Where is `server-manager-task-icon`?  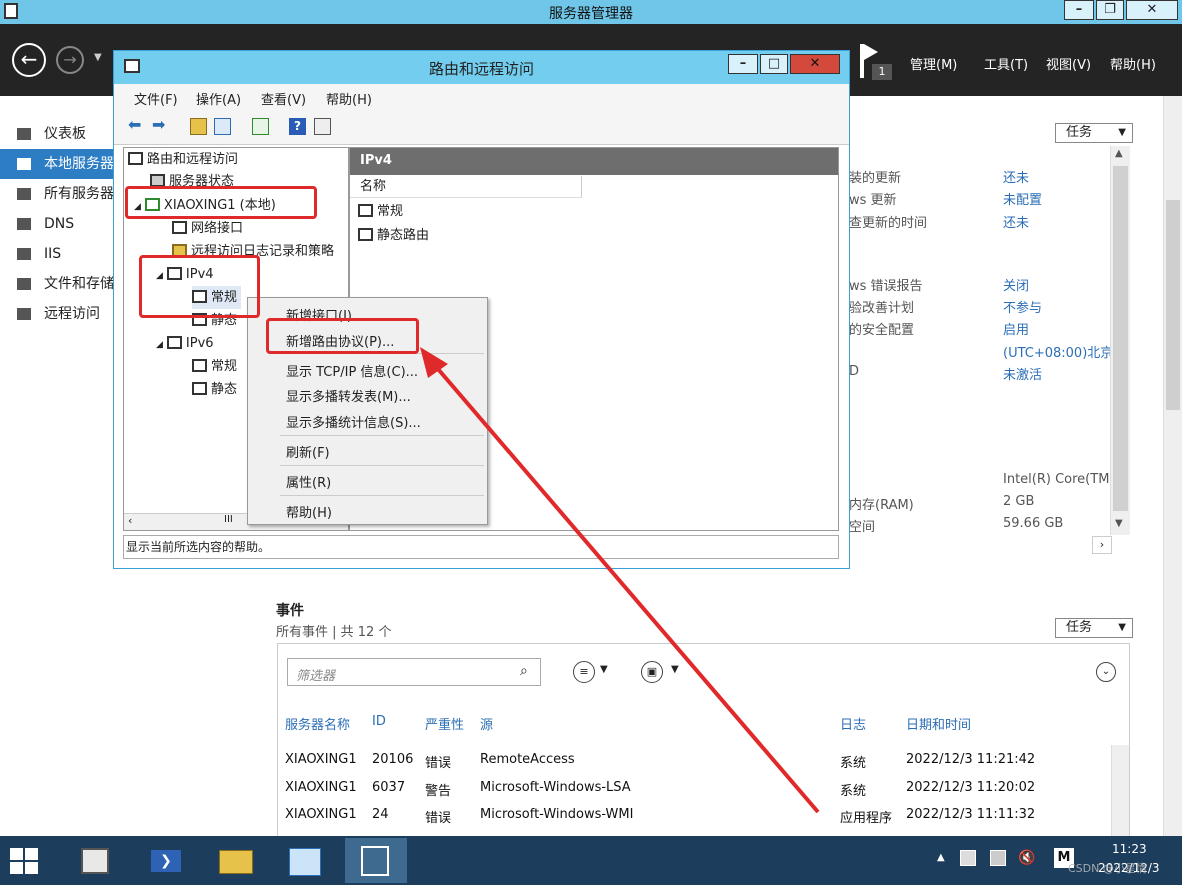
server-manager-task-icon is located at coordinates (96, 860).